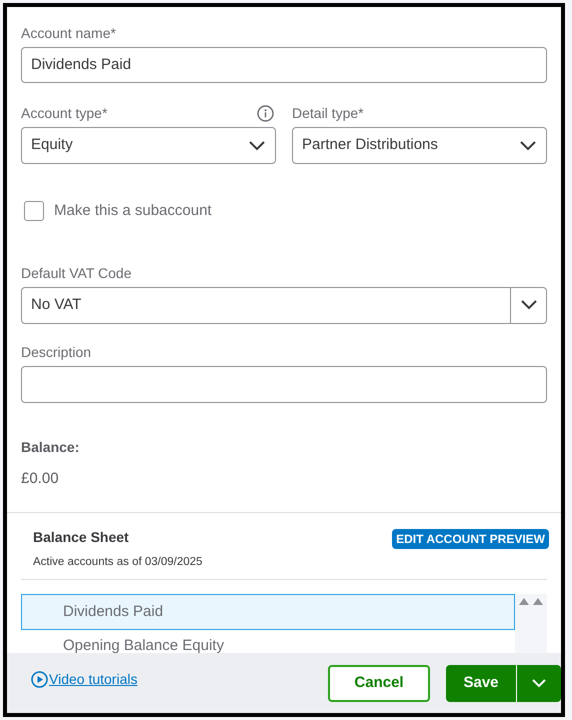  Describe the element at coordinates (39, 679) in the screenshot. I see `play-icon` at that location.